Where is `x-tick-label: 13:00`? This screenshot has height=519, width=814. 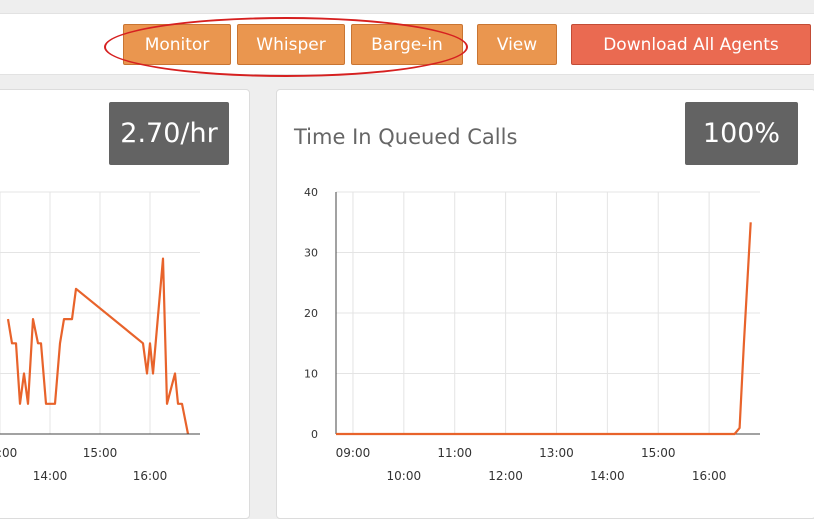
x-tick-label: 13:00 is located at coordinates (556, 453).